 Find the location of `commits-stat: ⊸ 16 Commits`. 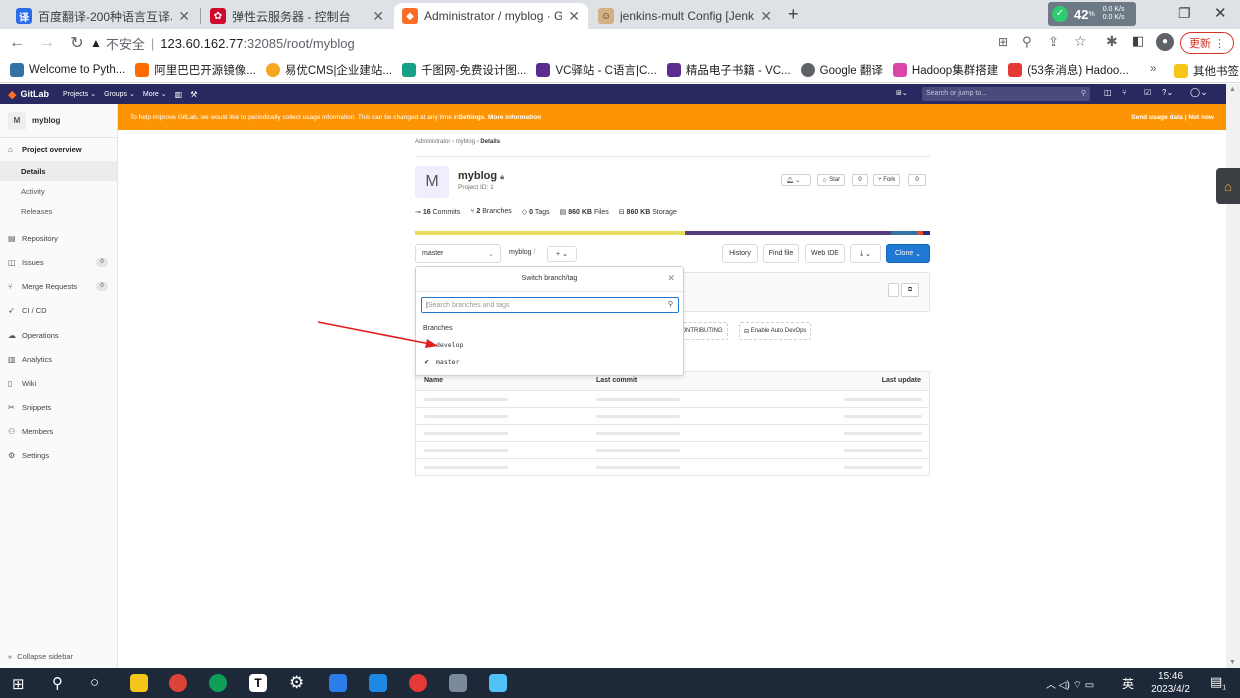

commits-stat: ⊸ 16 Commits is located at coordinates (437, 212).